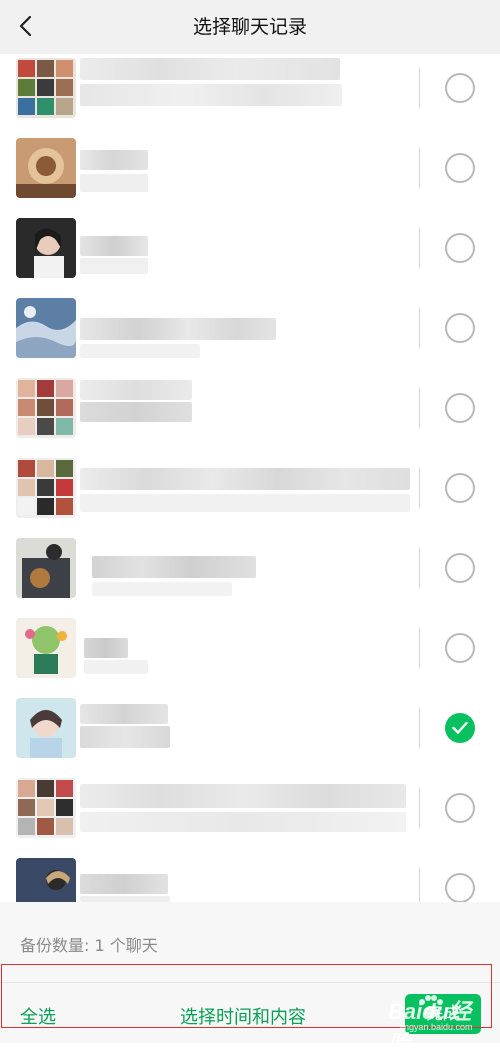  What do you see at coordinates (443, 1014) in the screenshot?
I see `done-button: 完成` at bounding box center [443, 1014].